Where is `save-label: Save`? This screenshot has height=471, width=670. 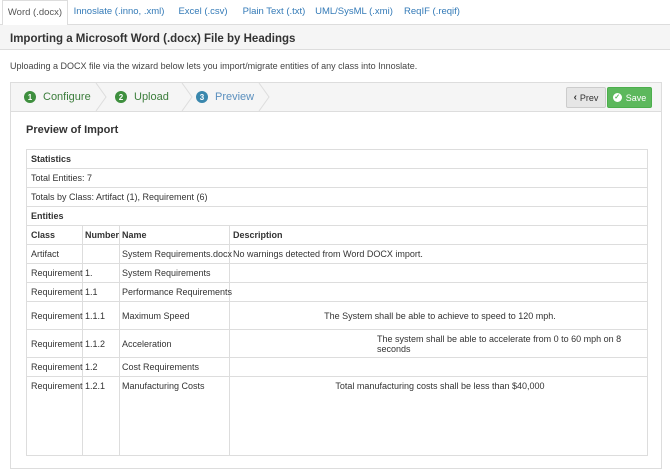
save-label: Save is located at coordinates (636, 97).